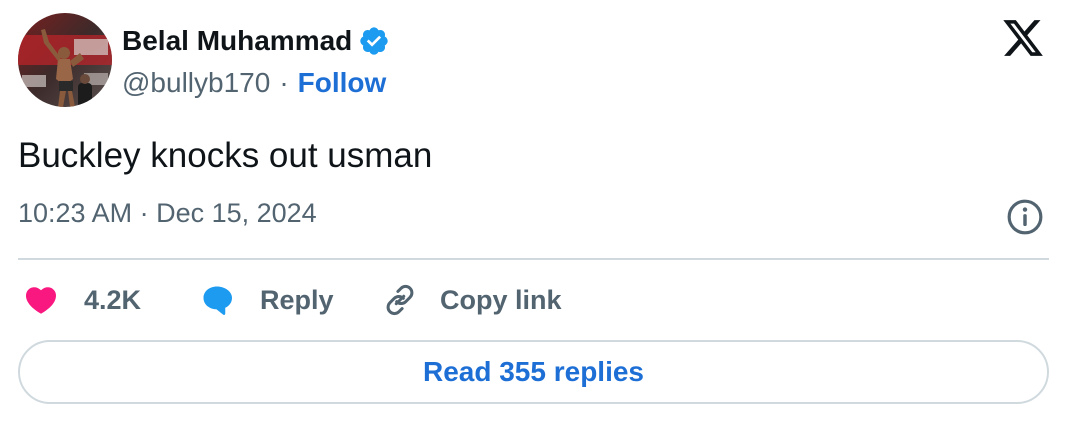 The height and width of the screenshot is (430, 1074). What do you see at coordinates (533, 259) in the screenshot?
I see `divider` at bounding box center [533, 259].